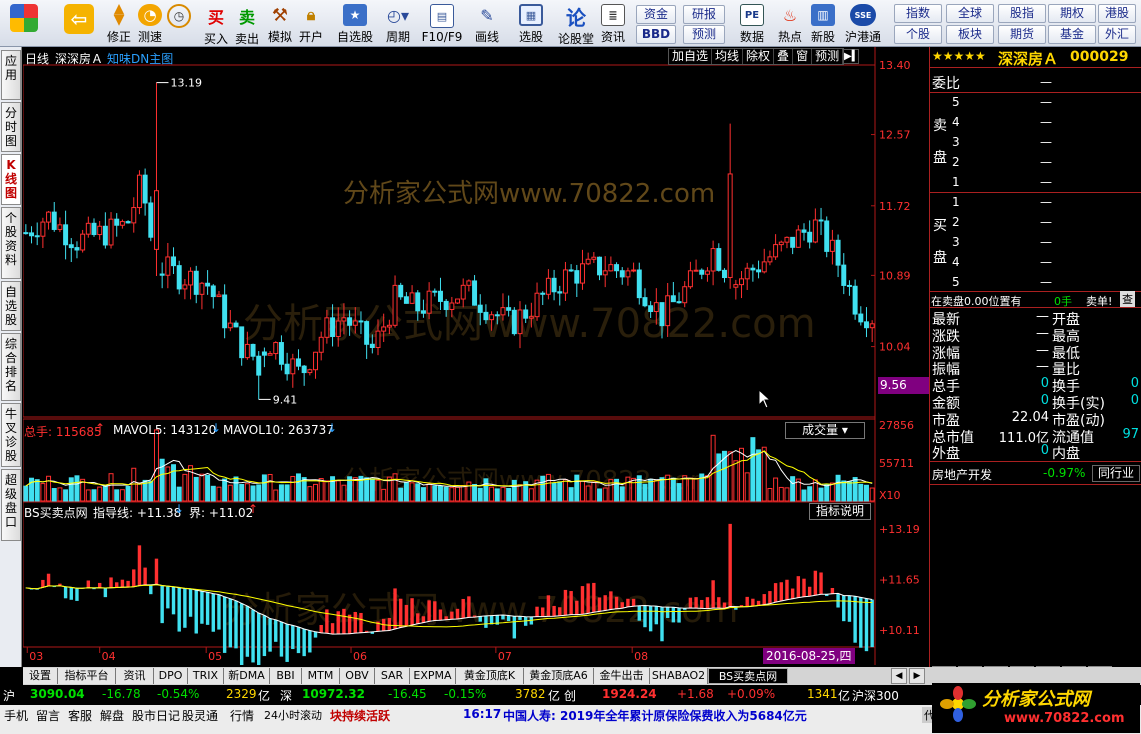 The image size is (1141, 734). Describe the element at coordinates (704, 14) in the screenshot. I see `research-button: 研报` at that location.